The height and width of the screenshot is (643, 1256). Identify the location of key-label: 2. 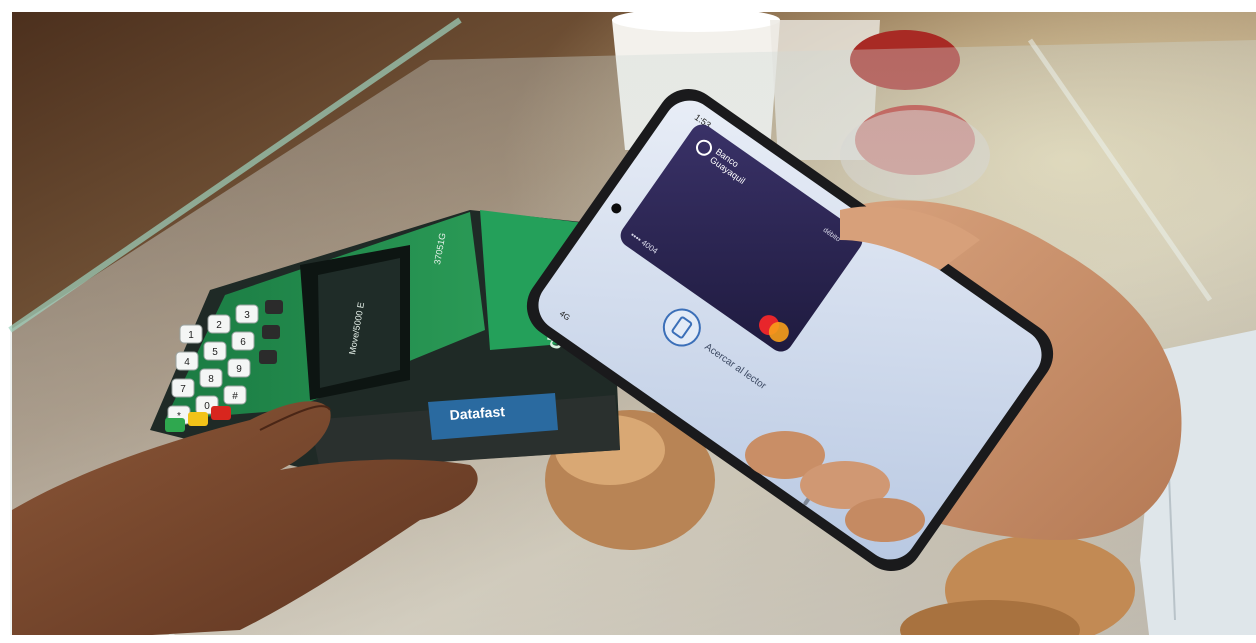
(219, 325).